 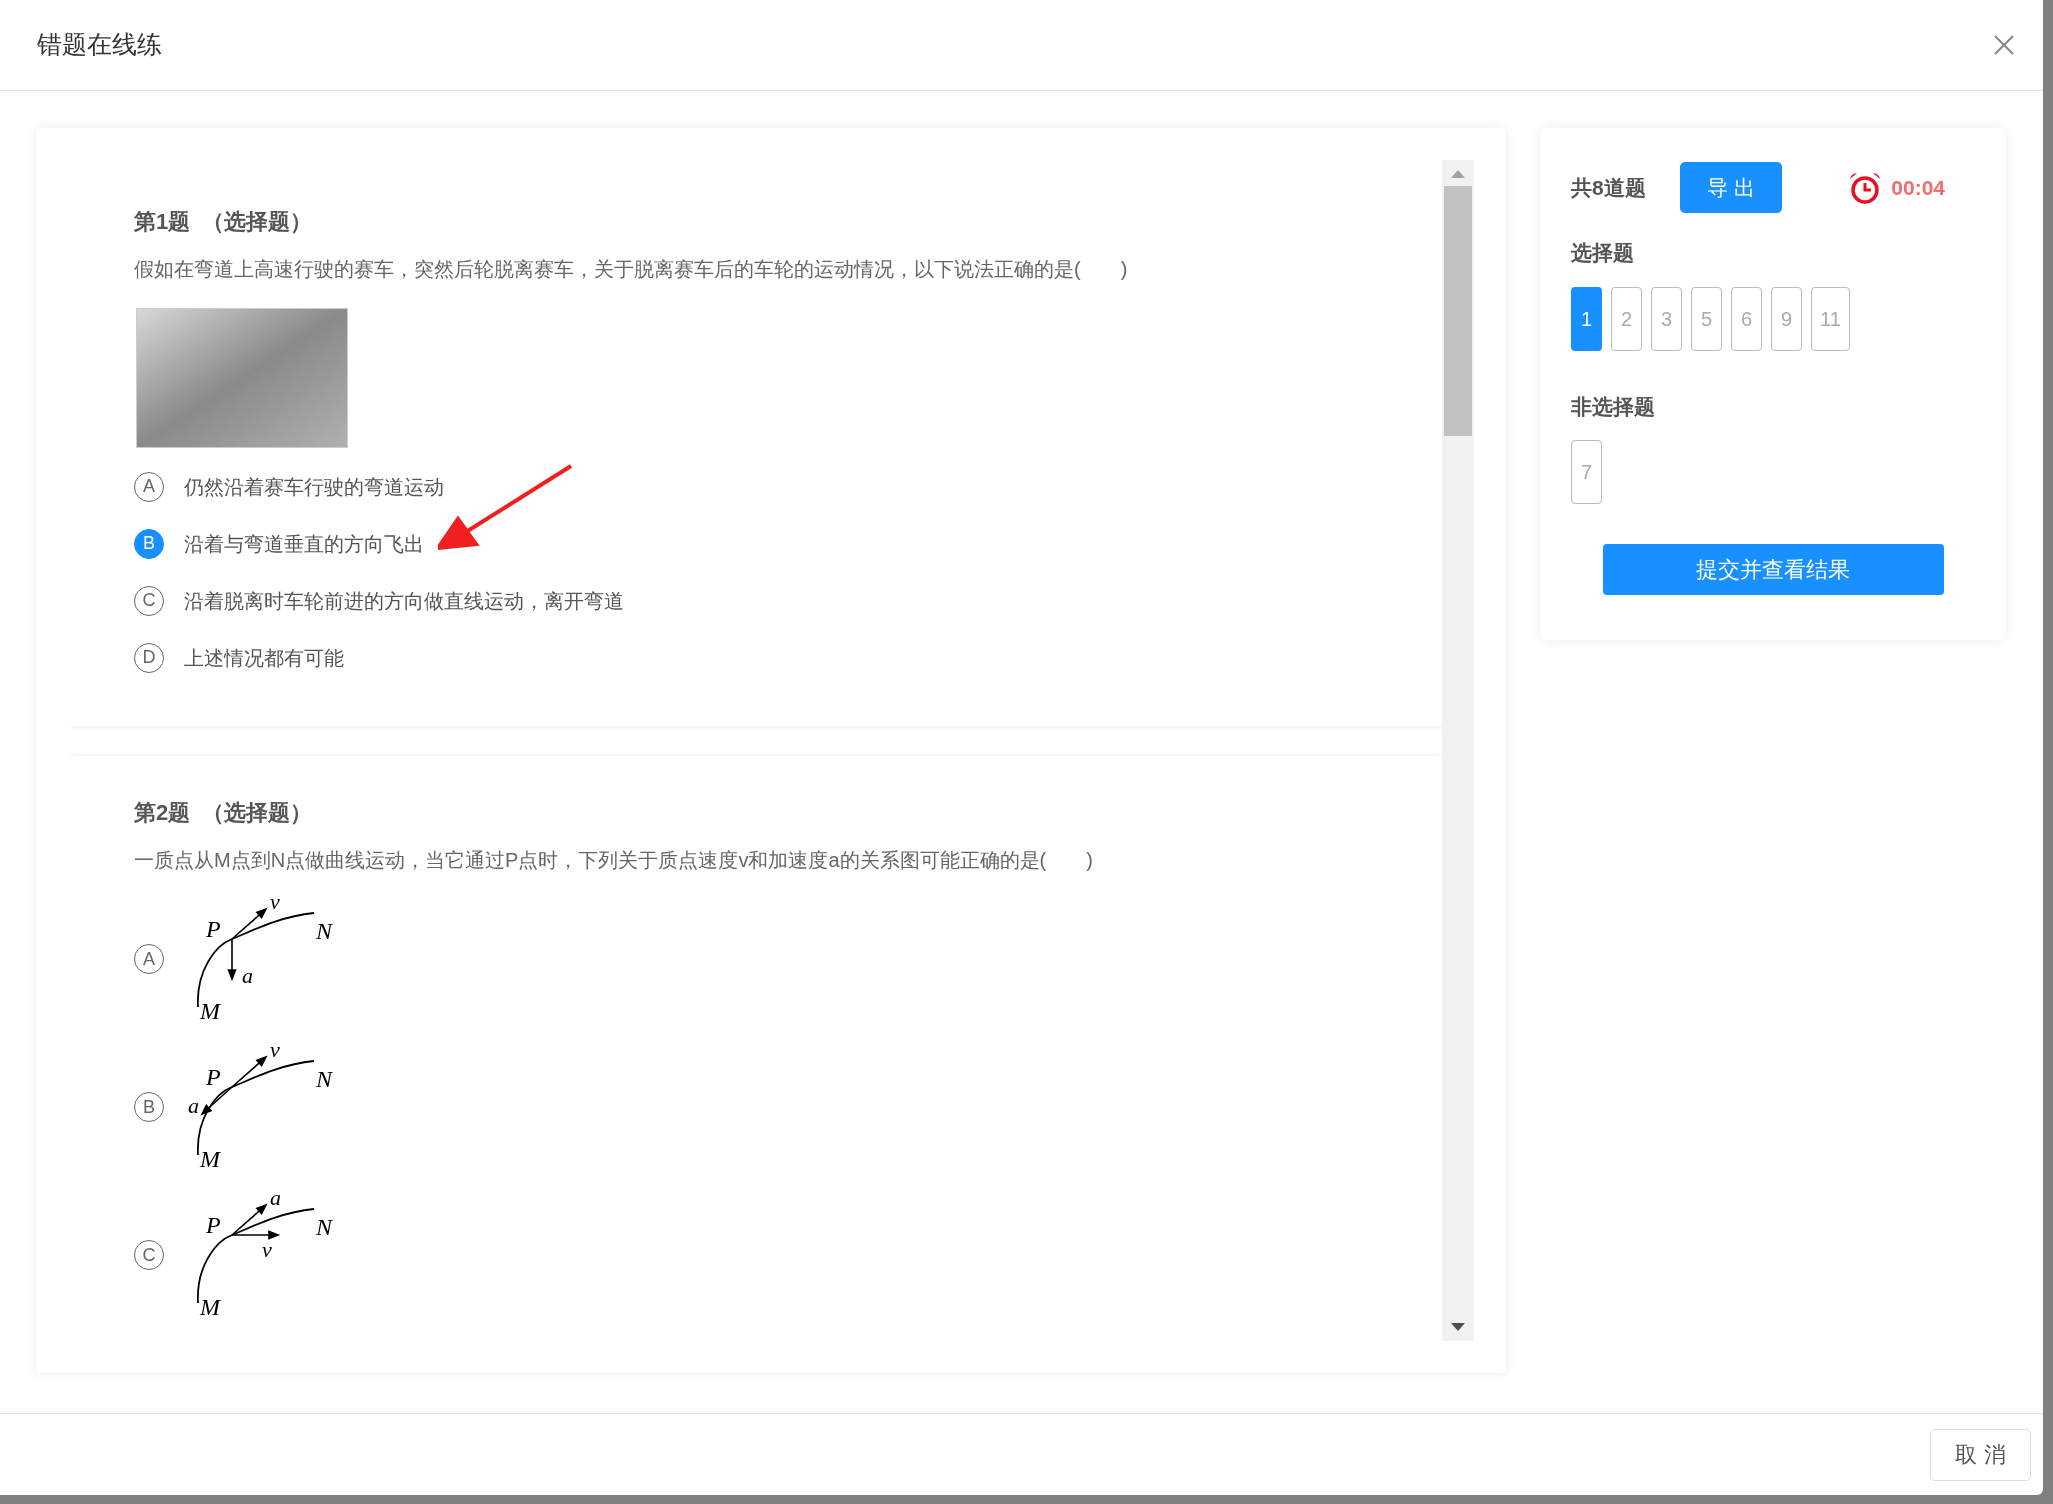 What do you see at coordinates (614, 860) in the screenshot?
I see `question-text: 一质点从M点到N点做曲线运动，当它通过P点时，下列关于质点速度v和加速度a的关系图可能正确的是( )` at bounding box center [614, 860].